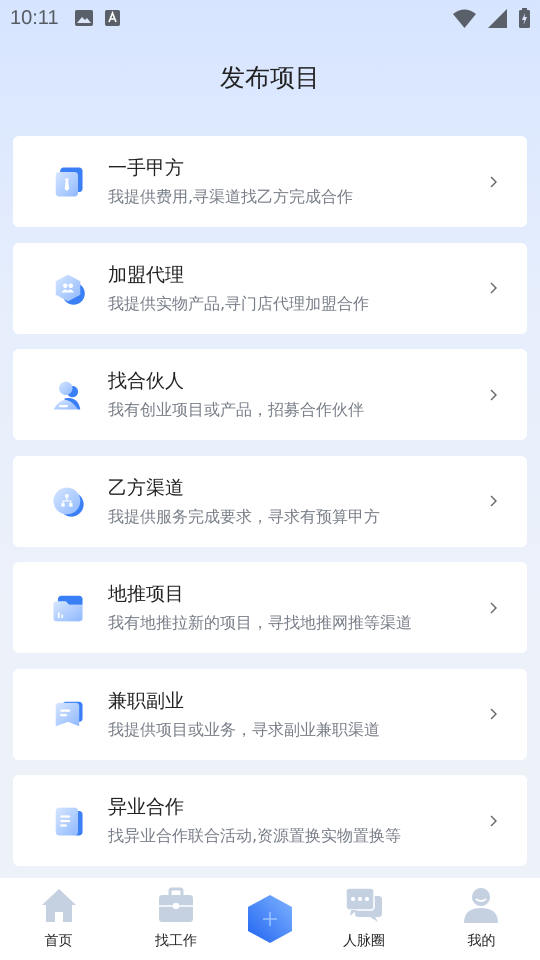 Image resolution: width=540 pixels, height=960 pixels. Describe the element at coordinates (175, 914) in the screenshot. I see `nav-tab: 找工作` at that location.